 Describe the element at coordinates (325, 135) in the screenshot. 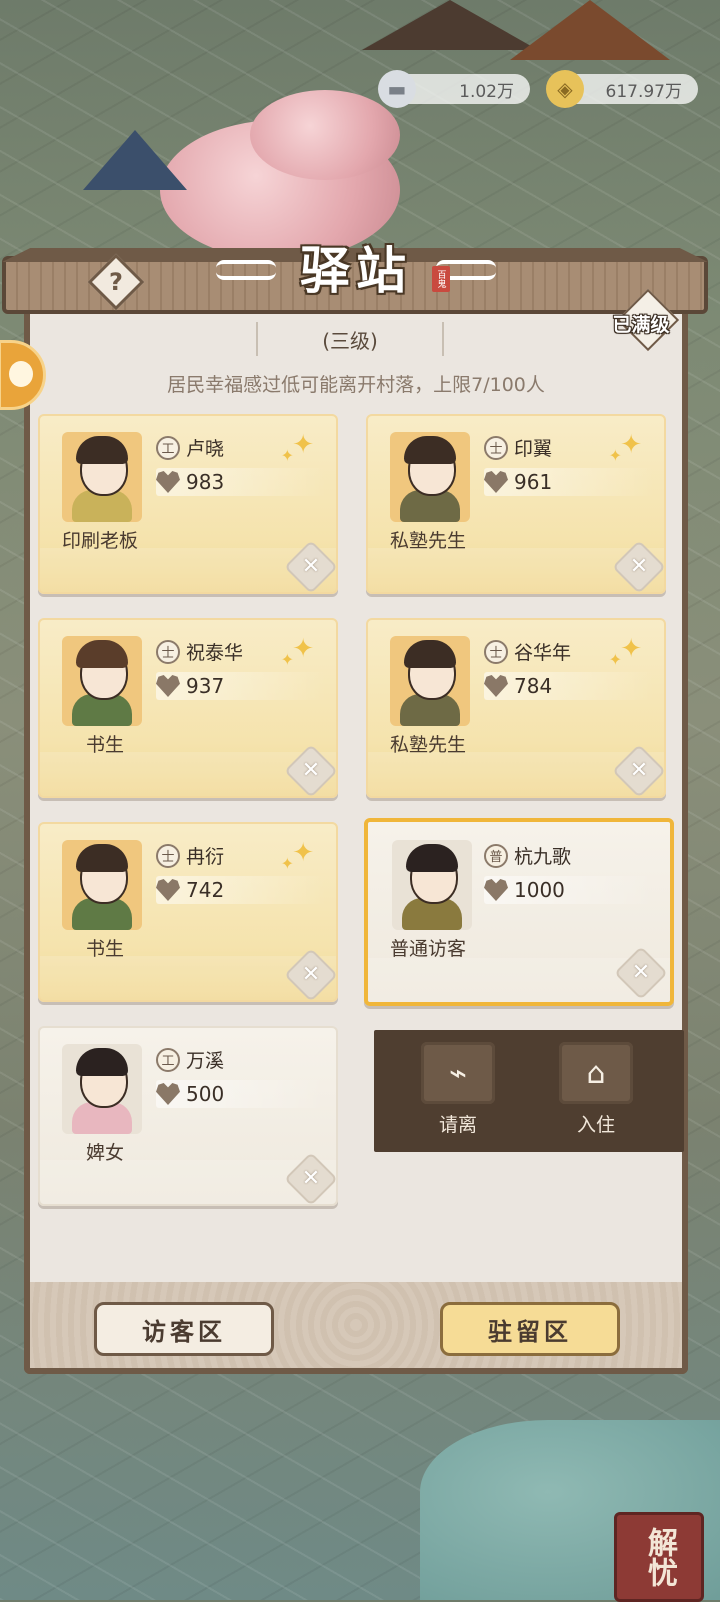

I see `cherry-tree` at that location.